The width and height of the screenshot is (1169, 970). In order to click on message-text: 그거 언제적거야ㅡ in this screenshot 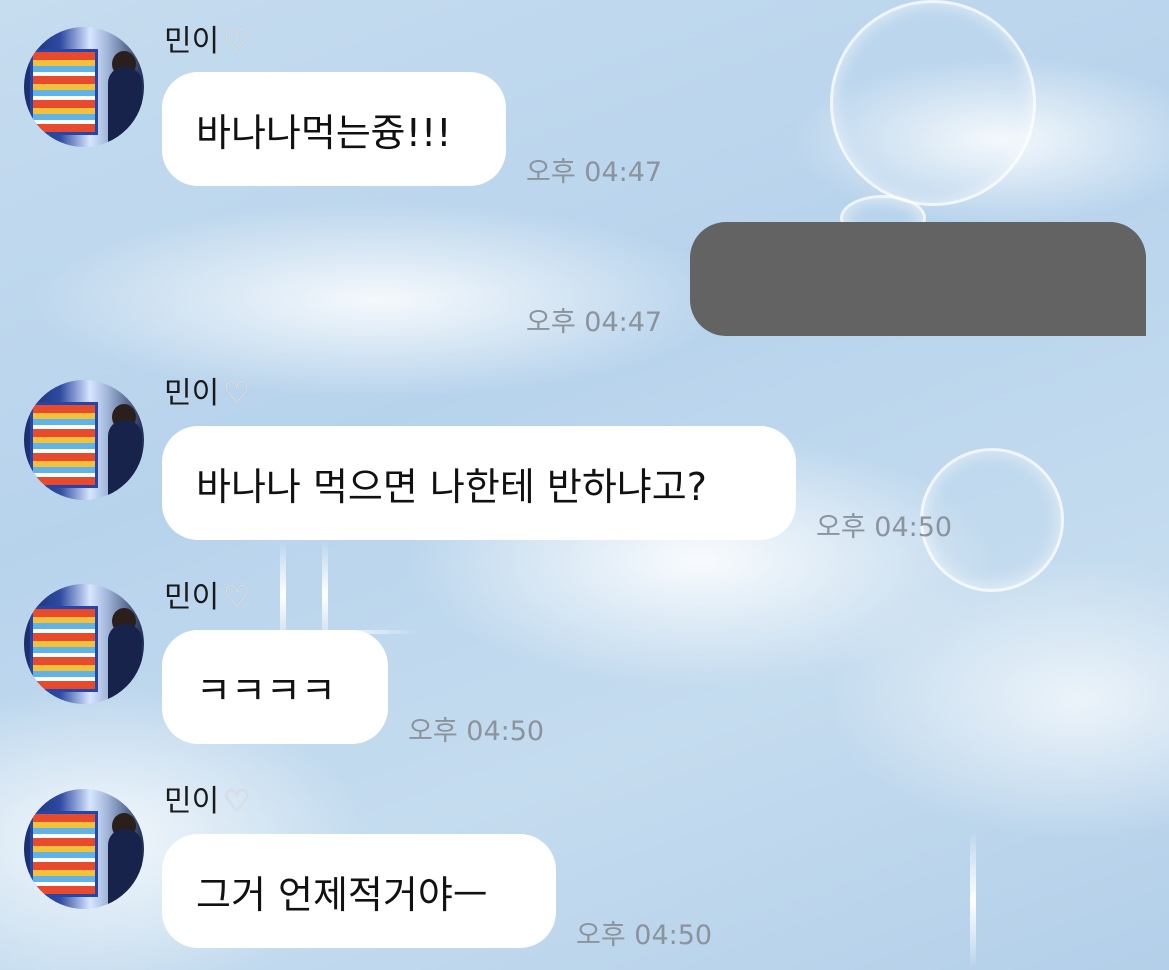, I will do `click(342, 894)`.